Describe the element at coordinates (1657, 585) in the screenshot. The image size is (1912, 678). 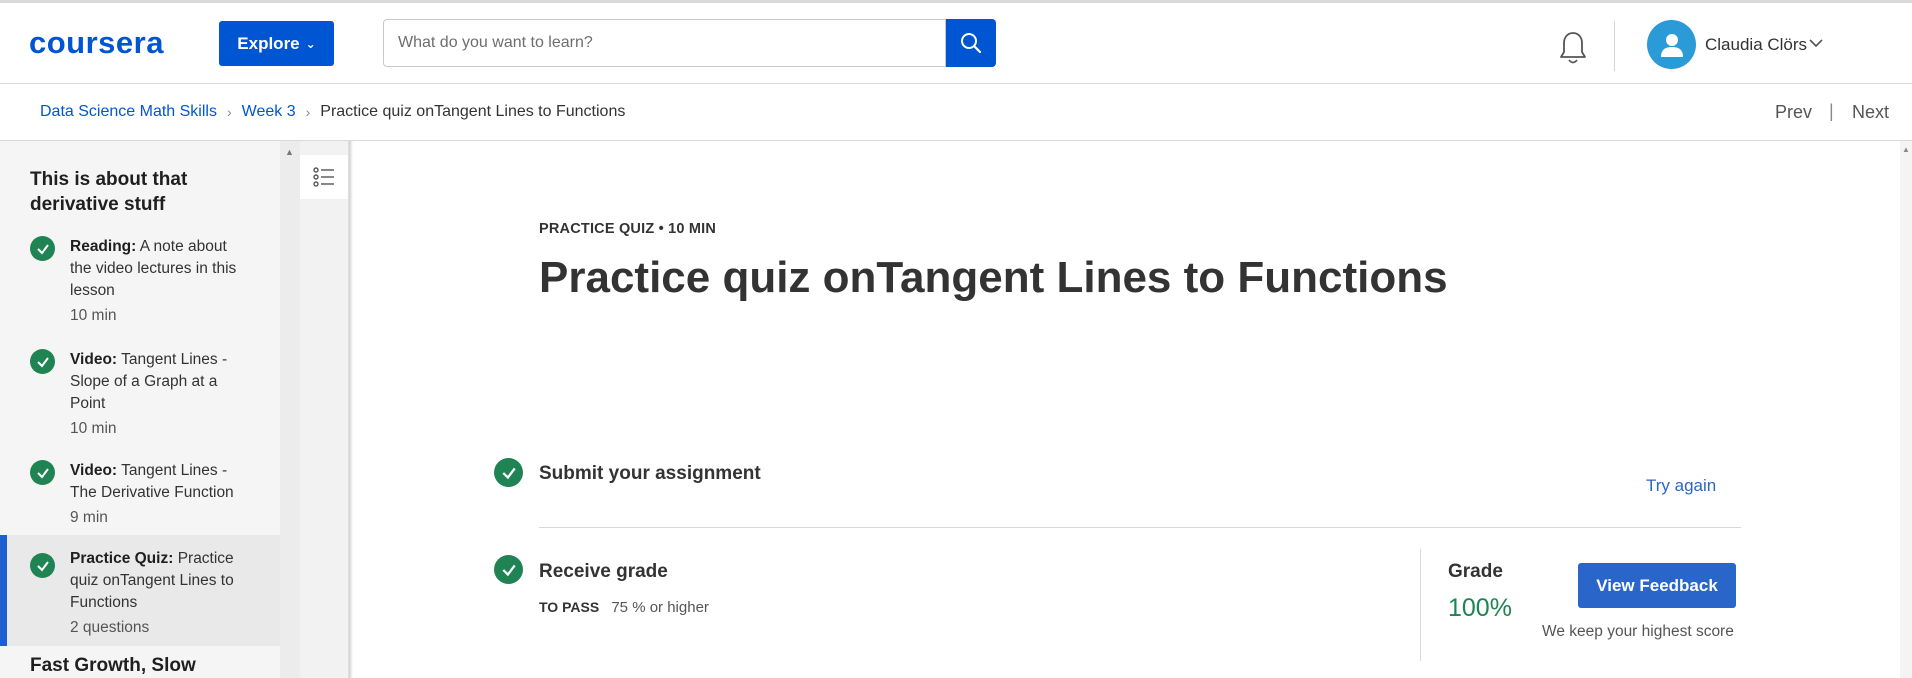
I see `view-feedback-button: View Feedback` at that location.